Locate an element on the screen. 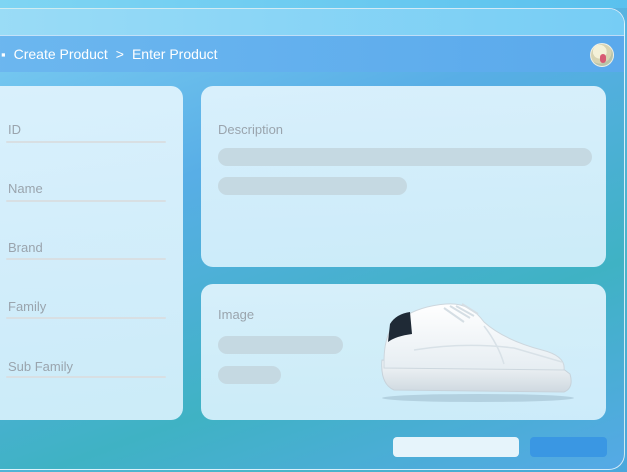 The image size is (627, 472). image-label: Image is located at coordinates (236, 314).